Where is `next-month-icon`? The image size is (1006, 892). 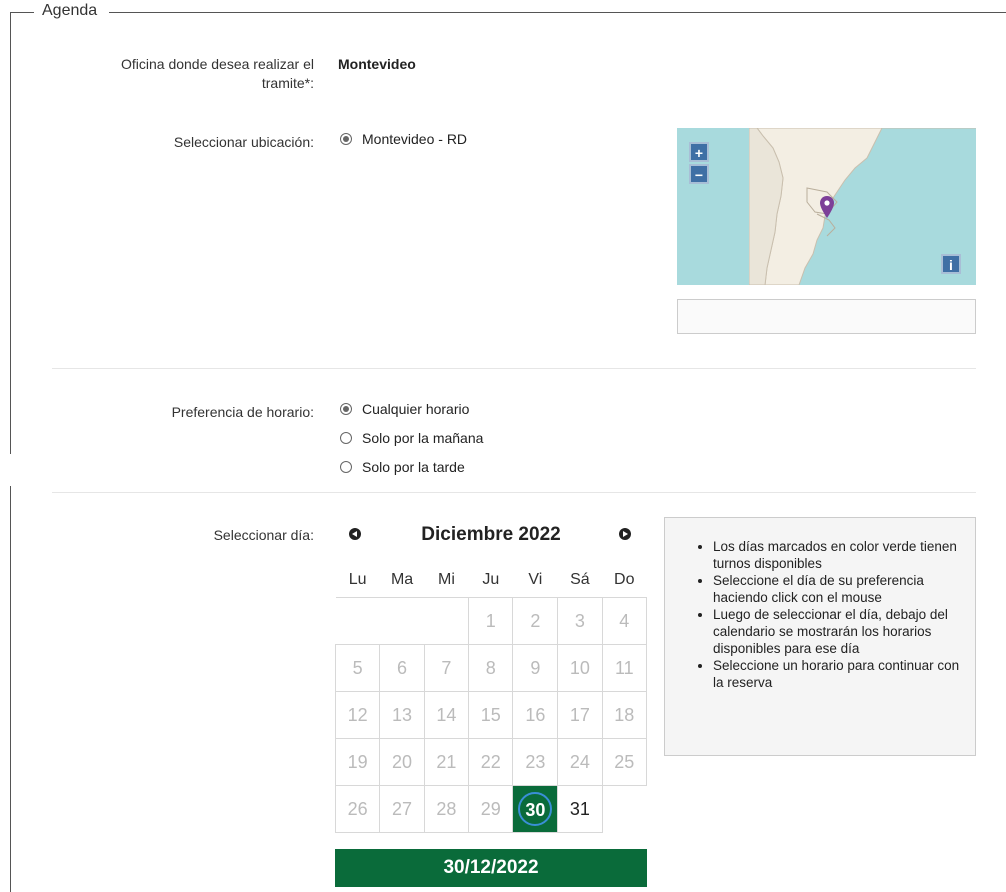
next-month-icon is located at coordinates (625, 534).